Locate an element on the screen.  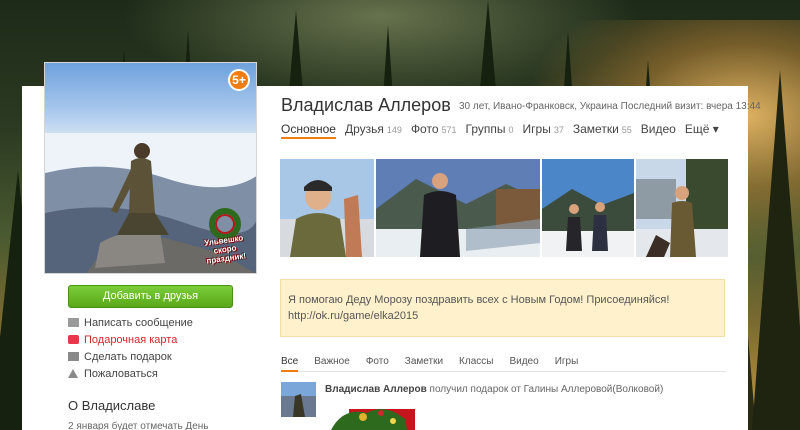
about-text: 2 января будет отмечать День is located at coordinates (138, 425).